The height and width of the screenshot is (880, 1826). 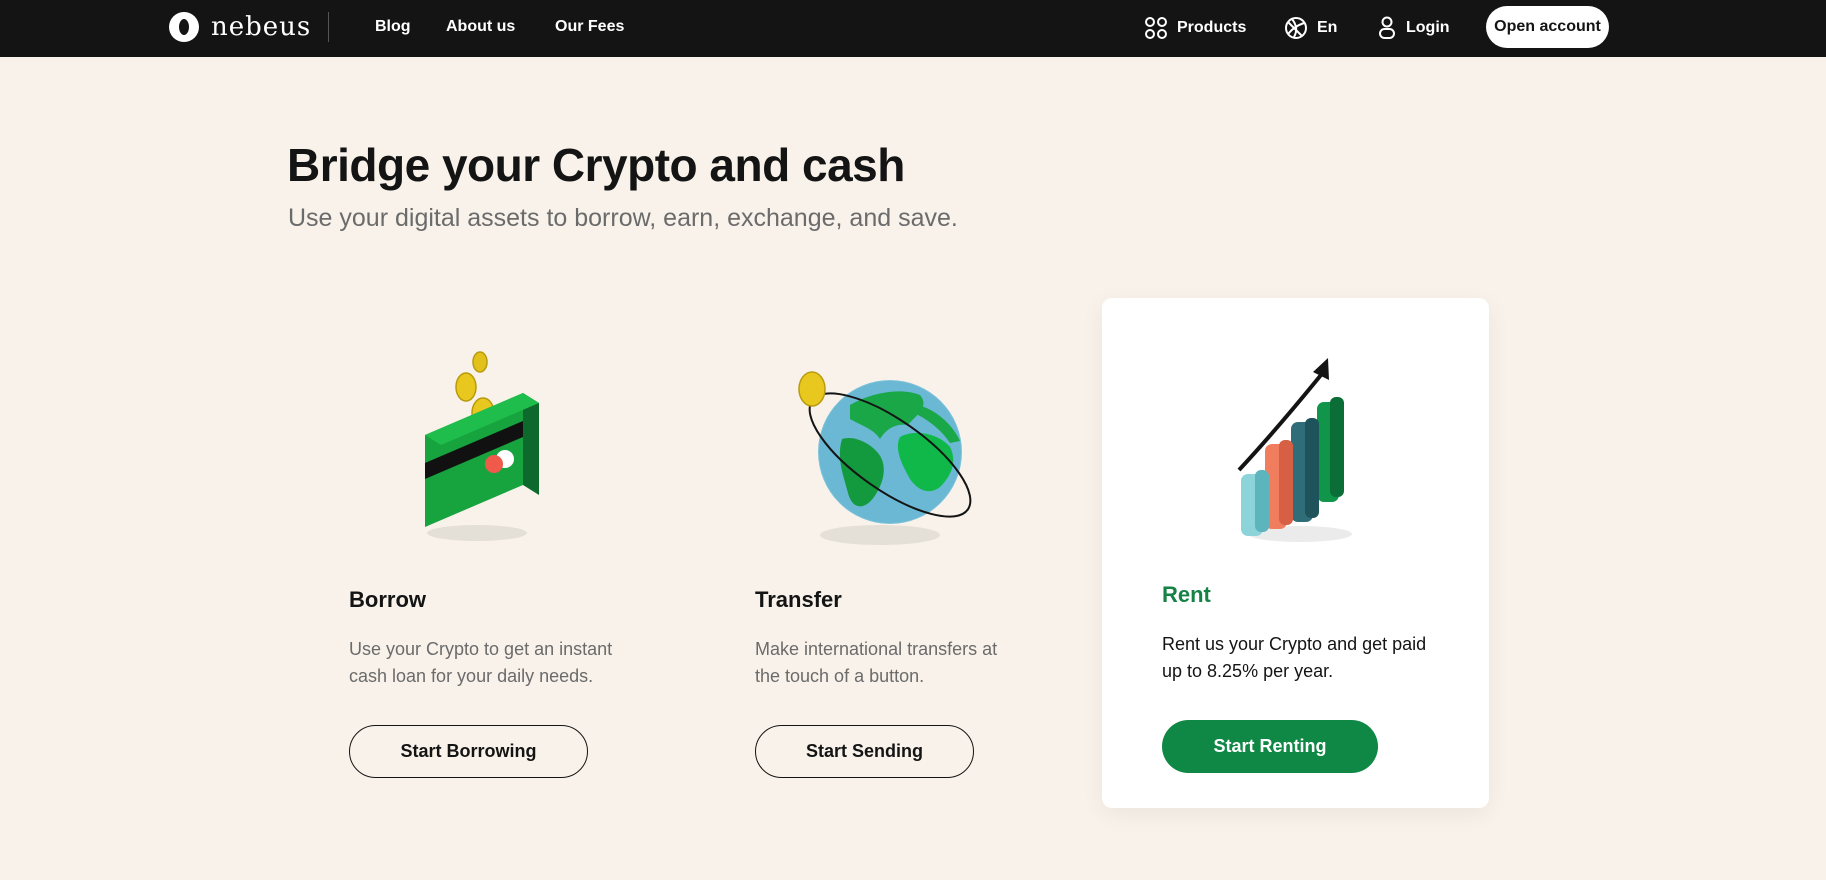 What do you see at coordinates (1300, 452) in the screenshot?
I see `growth-chart-icon` at bounding box center [1300, 452].